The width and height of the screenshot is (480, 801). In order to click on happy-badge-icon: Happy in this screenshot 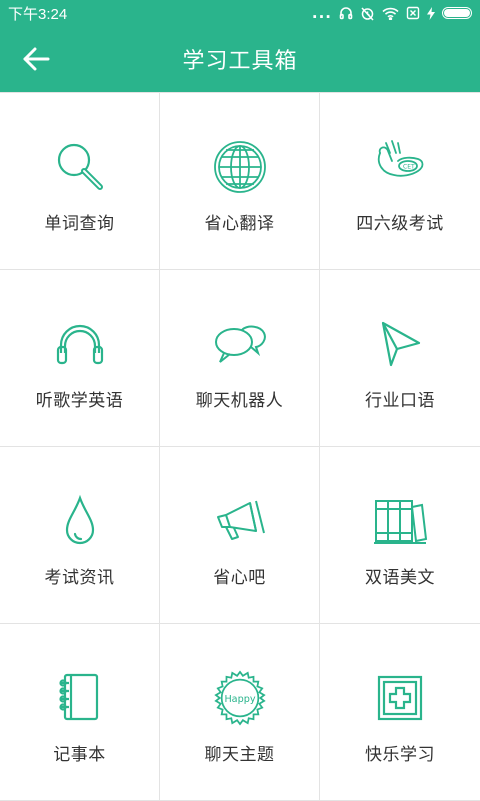, I will do `click(240, 698)`.